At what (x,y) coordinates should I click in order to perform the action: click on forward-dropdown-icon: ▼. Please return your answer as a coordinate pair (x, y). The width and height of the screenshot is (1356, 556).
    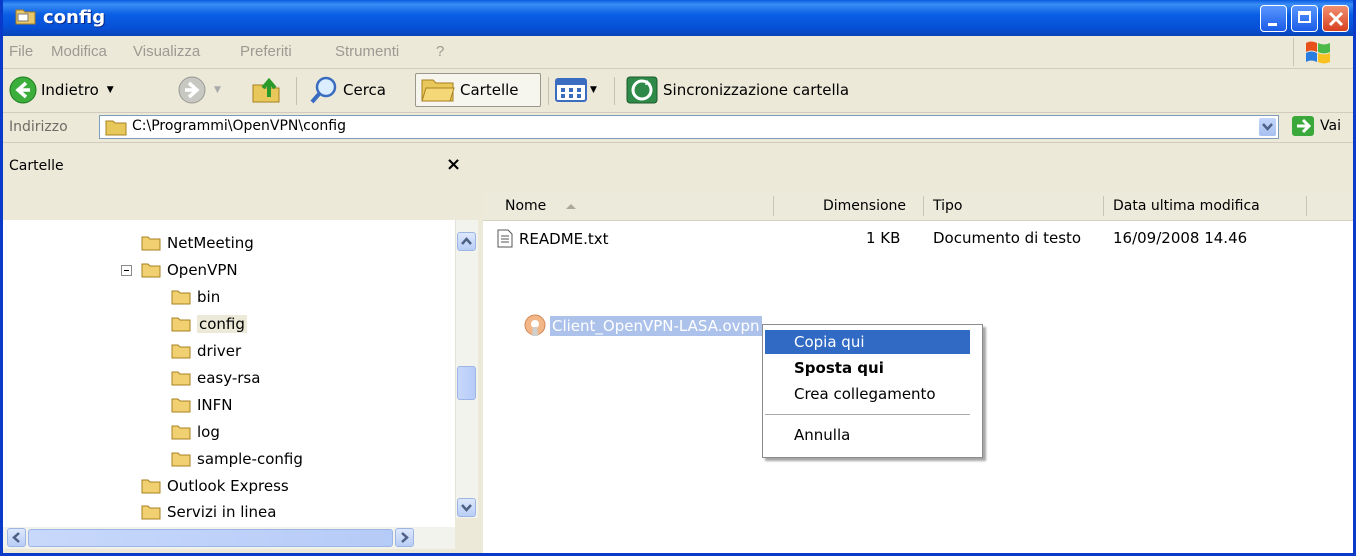
    Looking at the image, I should click on (217, 90).